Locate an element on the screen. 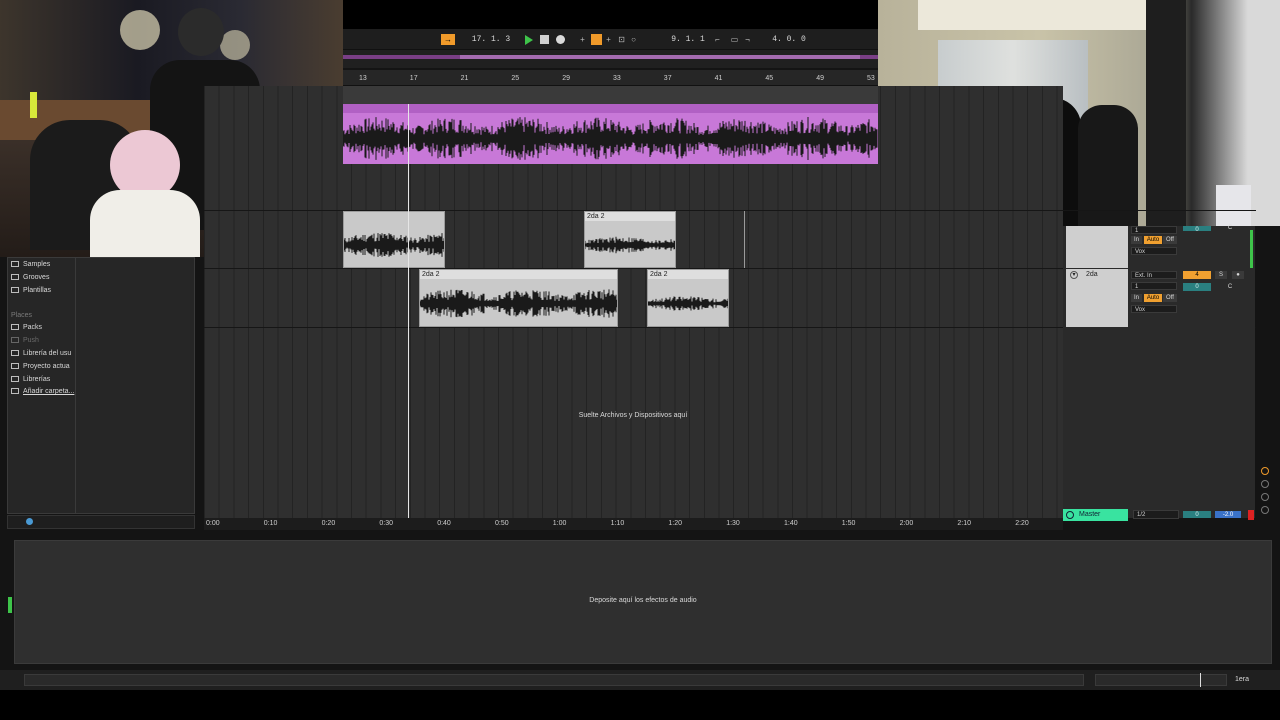 The image size is (1280, 720). time-ruler-label: 1:10 is located at coordinates (617, 523).